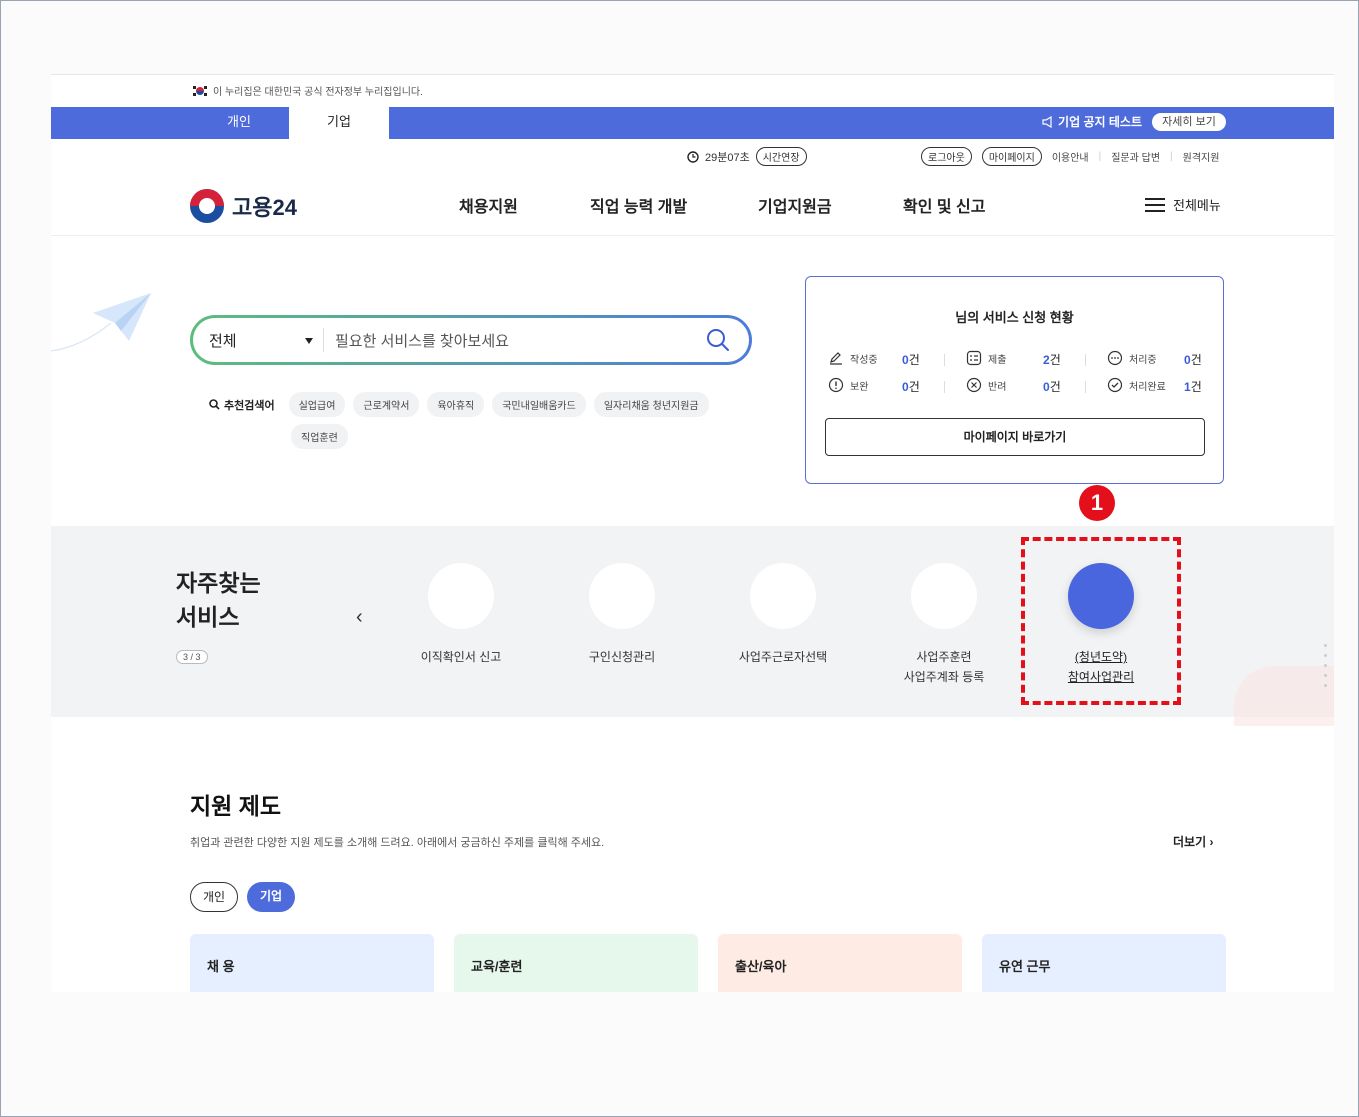 The width and height of the screenshot is (1359, 1117). I want to click on nav-subsidy: 기업지원금, so click(795, 205).